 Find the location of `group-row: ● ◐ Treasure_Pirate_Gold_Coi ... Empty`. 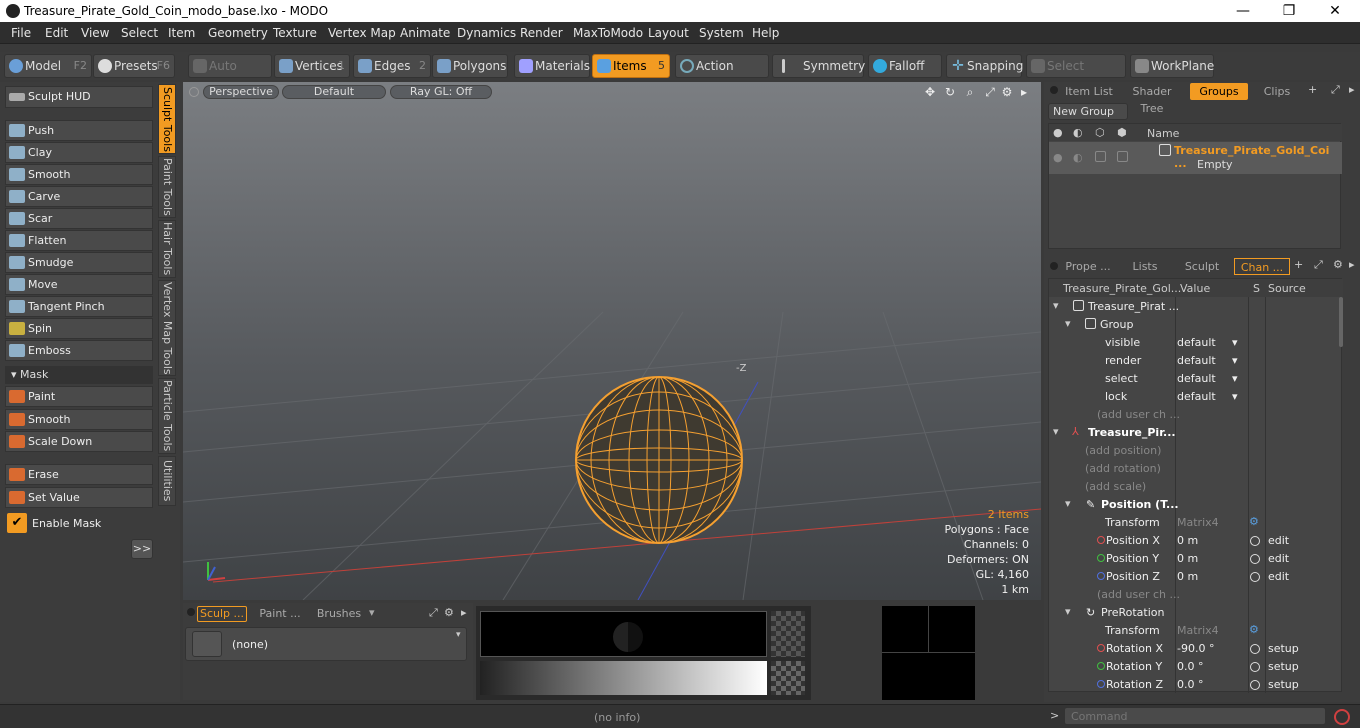

group-row: ● ◐ Treasure_Pirate_Gold_Coi ... Empty is located at coordinates (1195, 158).